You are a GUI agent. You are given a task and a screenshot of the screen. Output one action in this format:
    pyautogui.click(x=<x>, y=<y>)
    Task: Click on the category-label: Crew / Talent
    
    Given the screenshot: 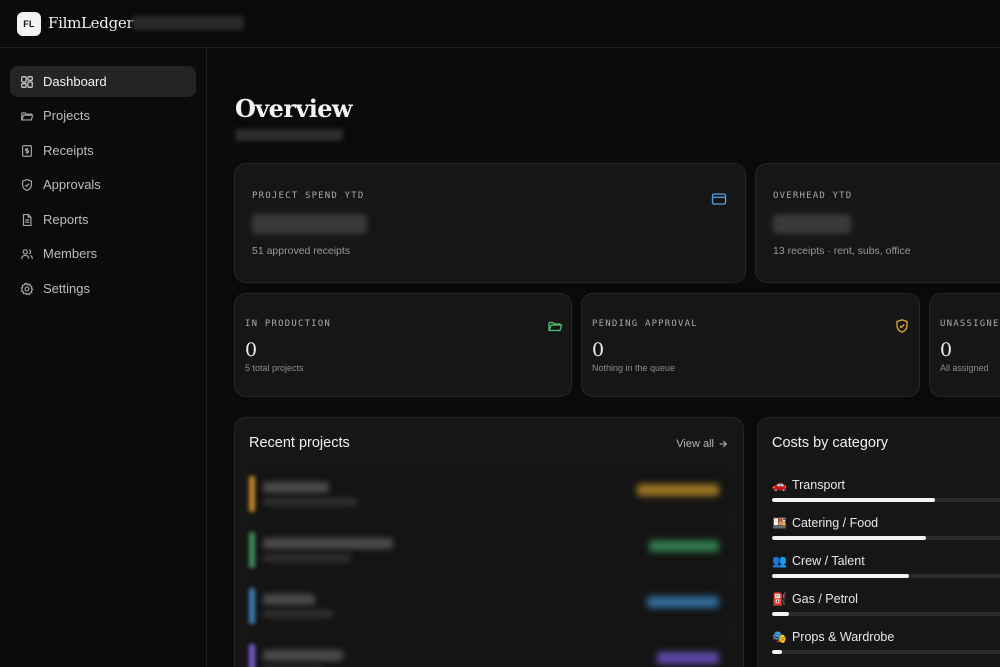 What is the action you would take?
    pyautogui.click(x=828, y=561)
    